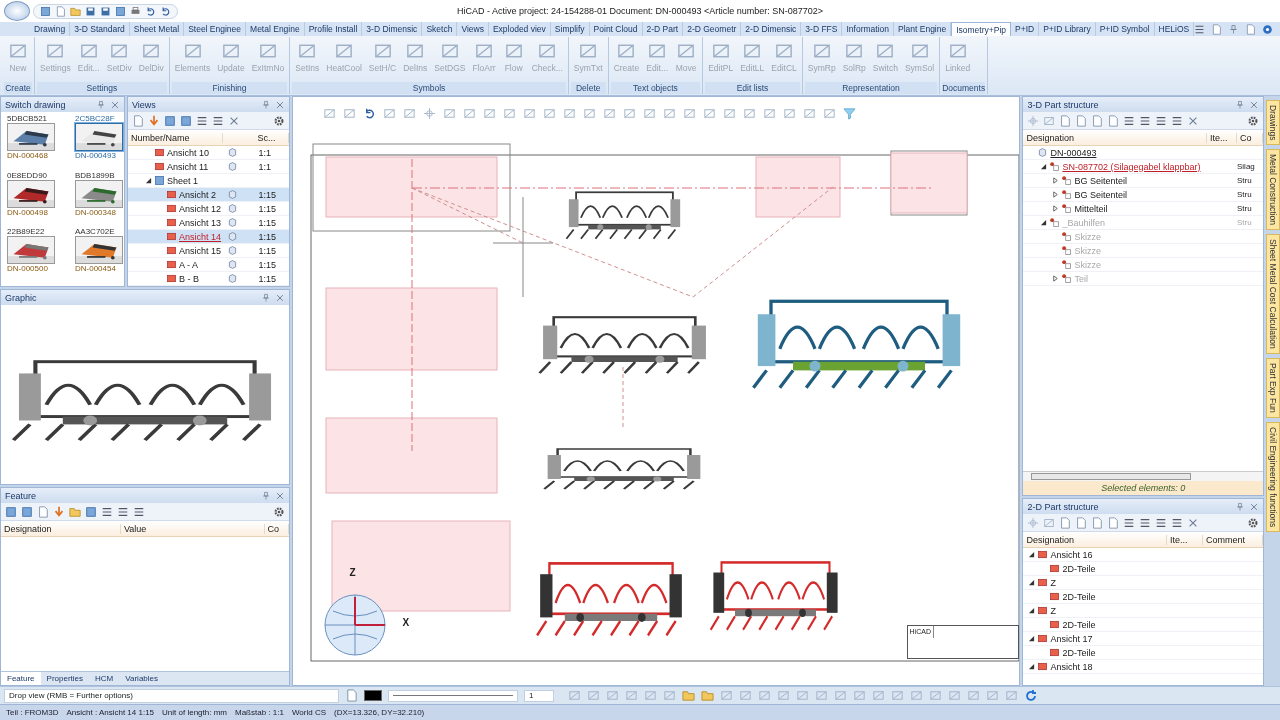 This screenshot has width=1280, height=720. Describe the element at coordinates (198, 194) in the screenshot. I see `tree-item: Ansicht 2` at that location.